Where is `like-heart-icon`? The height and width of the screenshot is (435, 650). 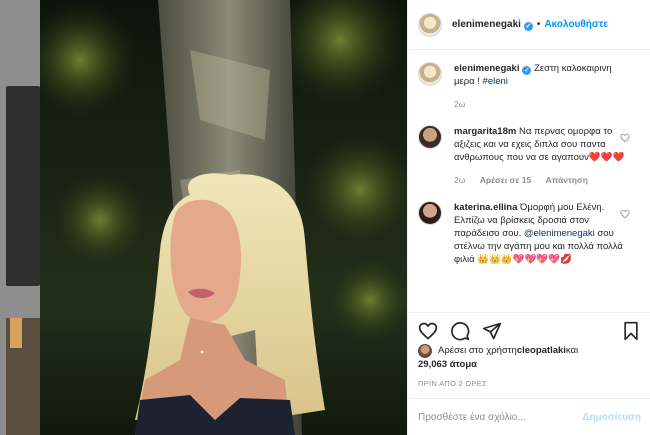
like-heart-icon is located at coordinates (428, 331).